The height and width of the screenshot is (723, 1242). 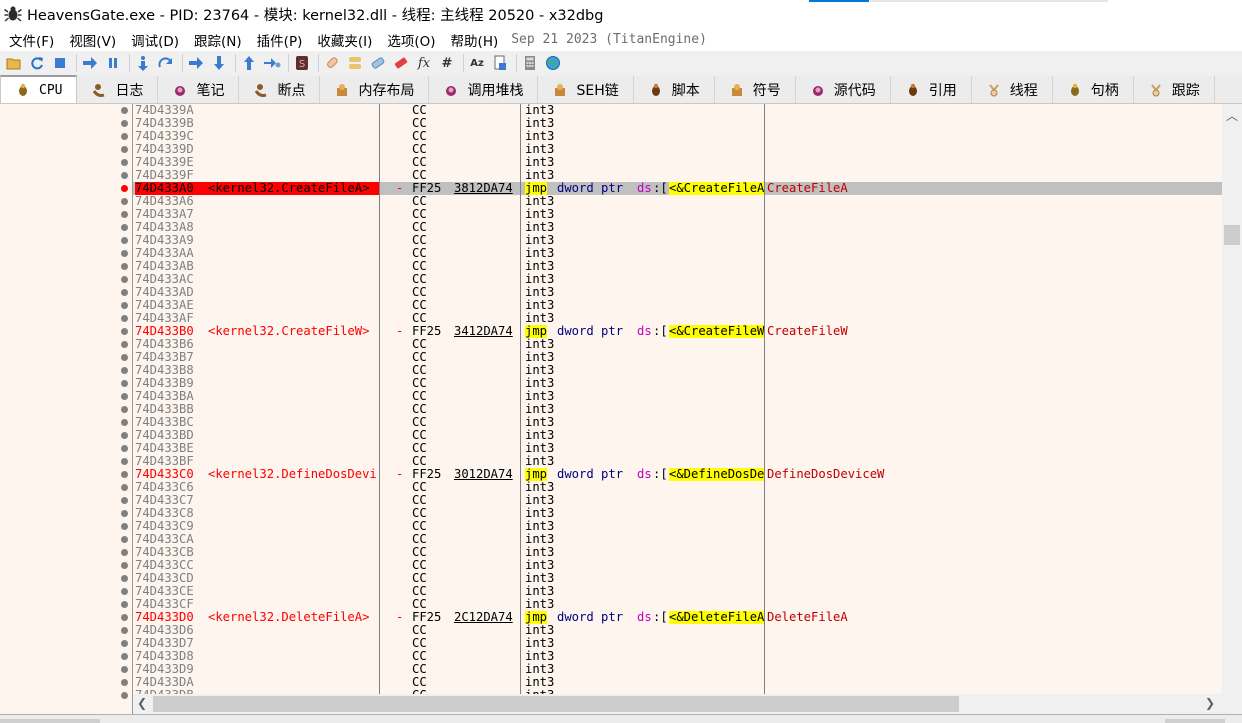 I want to click on disasm-row: 74D4339F CC int3, so click(x=677, y=175).